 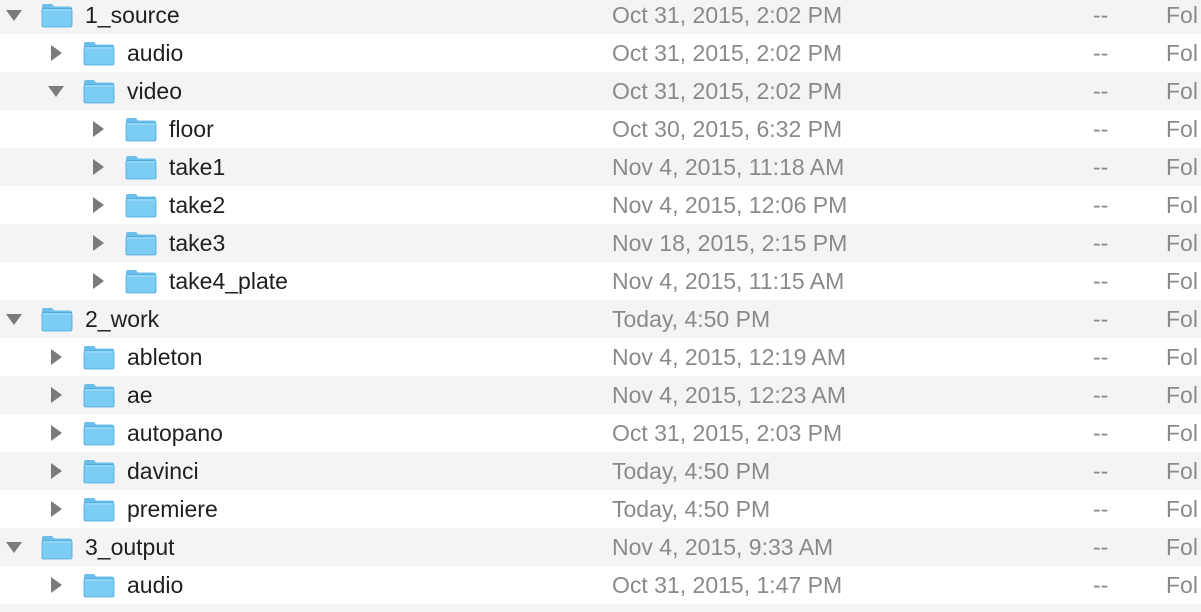 I want to click on list-row-audio: audio Oct 31, 2015, 2:02 PM -- Fol, so click(x=600, y=53).